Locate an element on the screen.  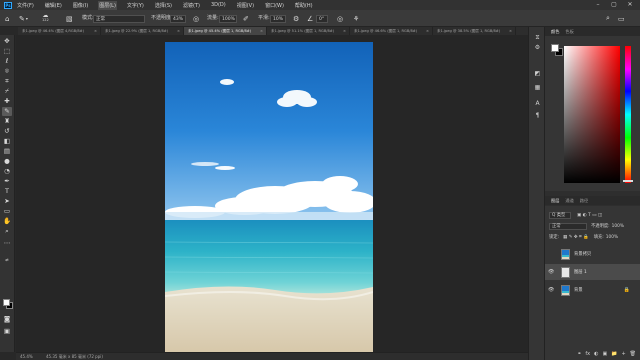
shape-icon: ▭ is located at coordinates (7, 211).